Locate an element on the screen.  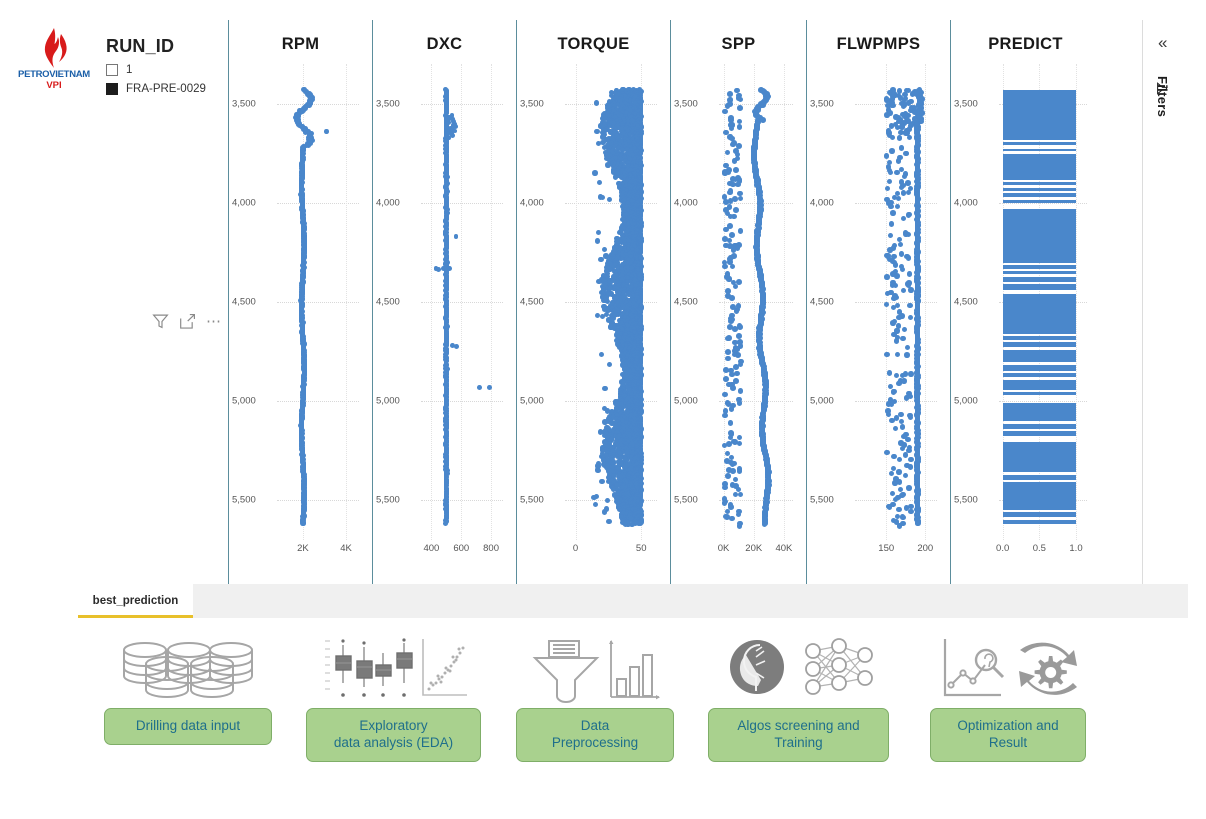
logo-text-vpi: VPI is located at coordinates (54, 85).